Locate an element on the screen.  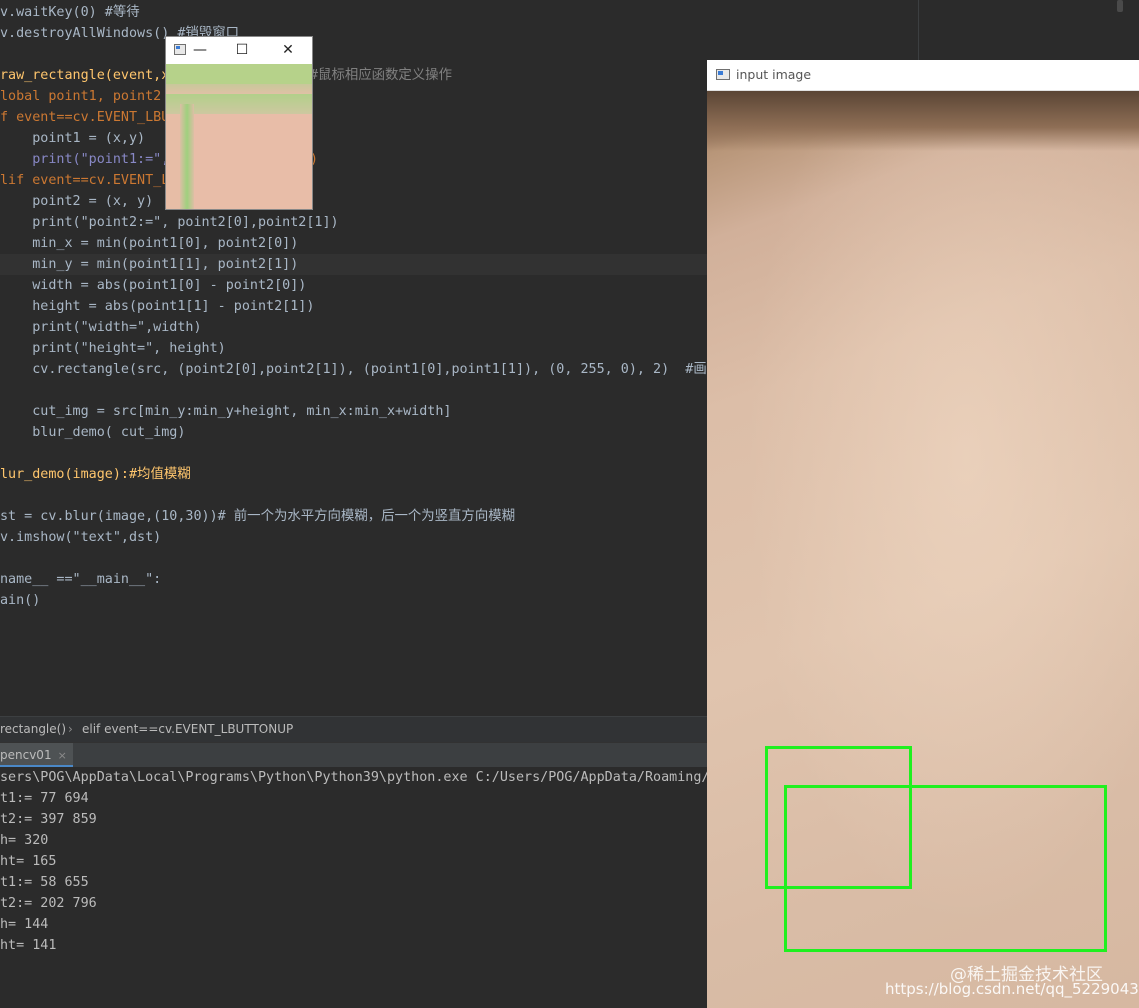
code-comment: #鼠标相应函数定义操作 is located at coordinates (381, 75).